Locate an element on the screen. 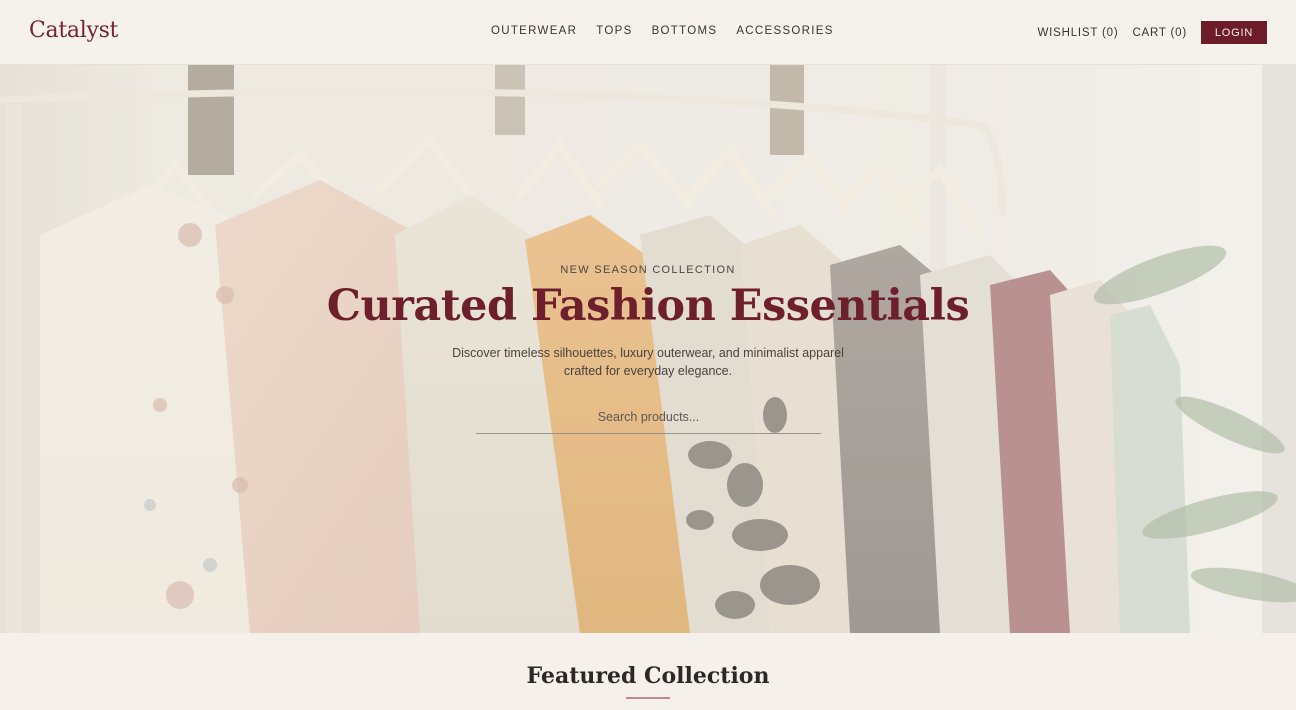 This screenshot has width=1296, height=710. hero-title: Curated Fashion Essentials is located at coordinates (648, 306).